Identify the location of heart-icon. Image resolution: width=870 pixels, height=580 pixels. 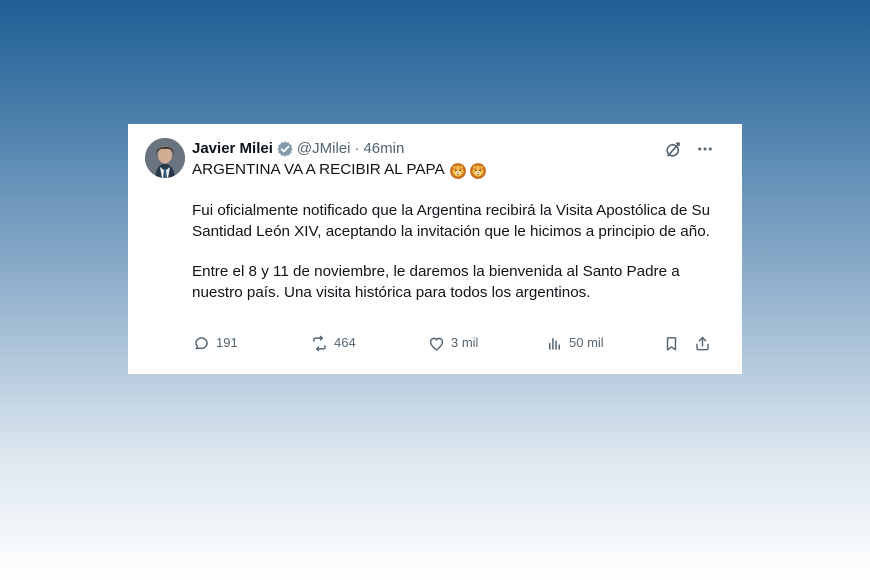
(439, 343).